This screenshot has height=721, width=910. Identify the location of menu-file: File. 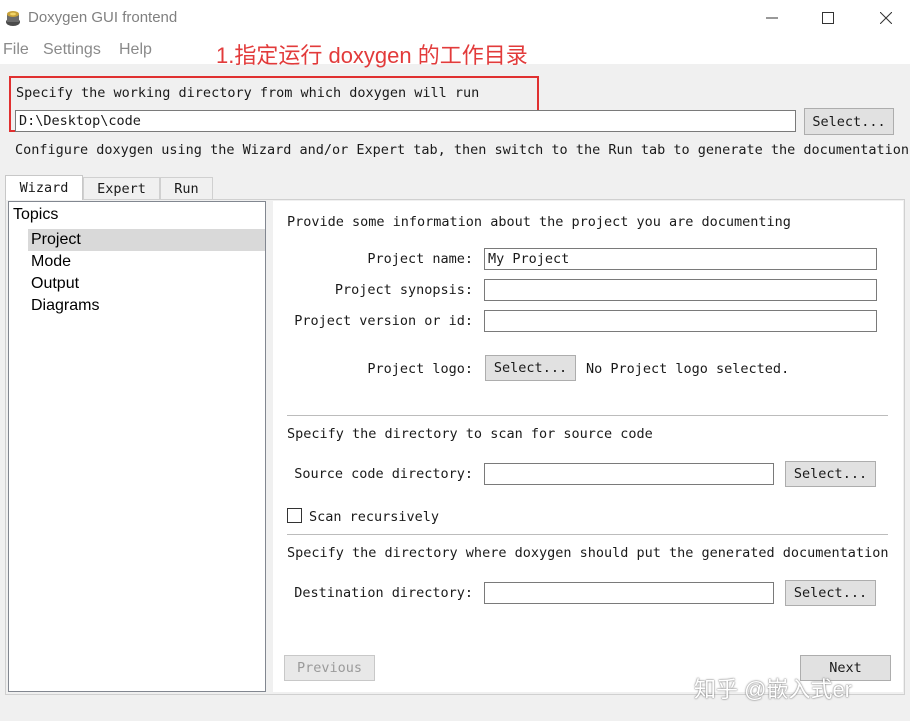
(16, 50).